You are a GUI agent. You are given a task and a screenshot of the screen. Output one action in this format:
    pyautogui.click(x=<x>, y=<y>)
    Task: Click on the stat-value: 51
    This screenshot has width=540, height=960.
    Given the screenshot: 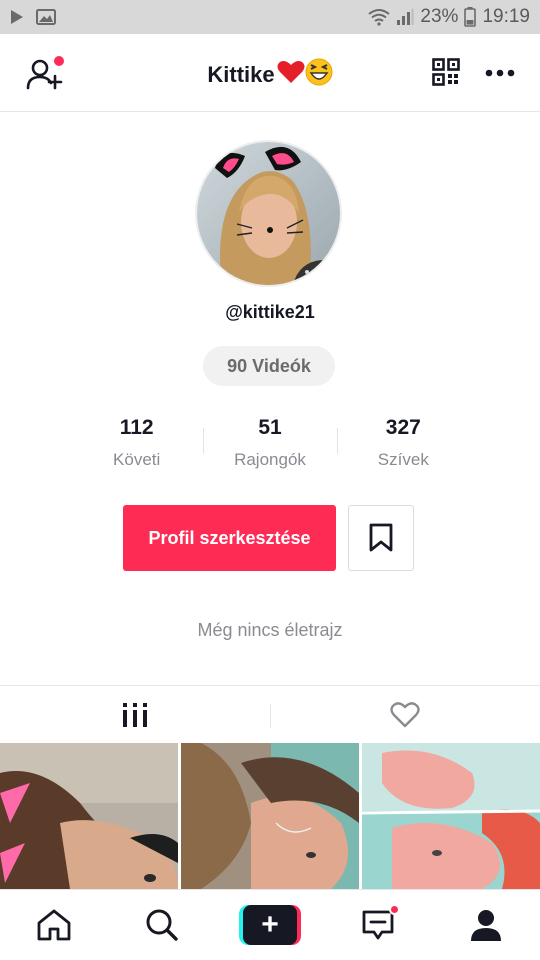 What is the action you would take?
    pyautogui.click(x=270, y=427)
    